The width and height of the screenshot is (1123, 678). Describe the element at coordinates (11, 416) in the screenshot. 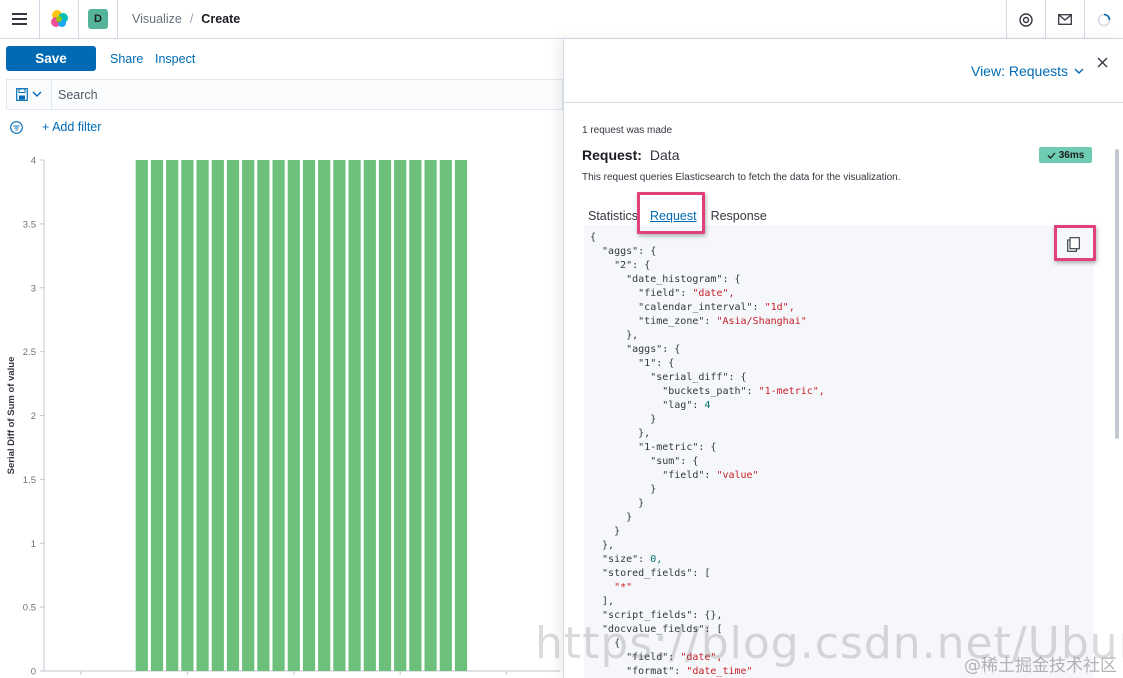

I see `y-axis-label: Serial Diff of Sum of value` at that location.